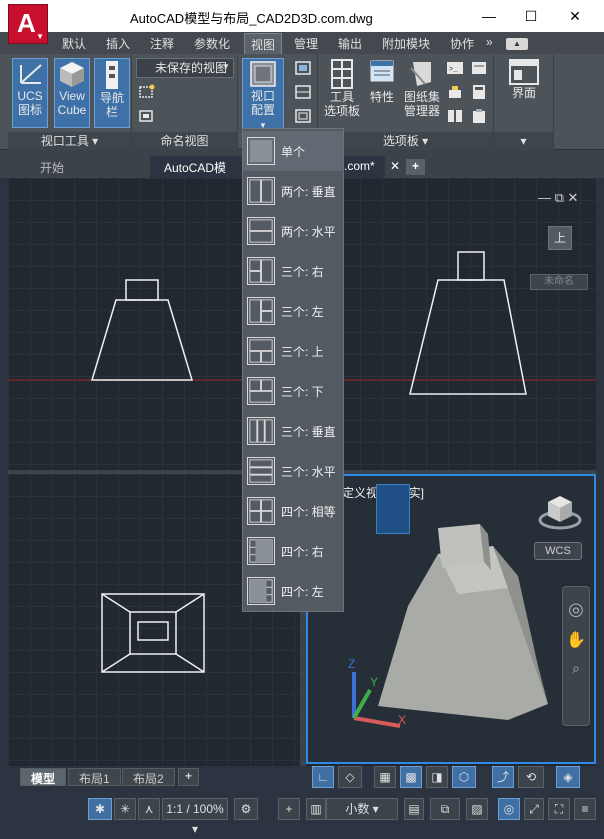 This screenshot has height=839, width=604. Describe the element at coordinates (303, 68) in the screenshot. I see `named-viewport-icon` at that location.